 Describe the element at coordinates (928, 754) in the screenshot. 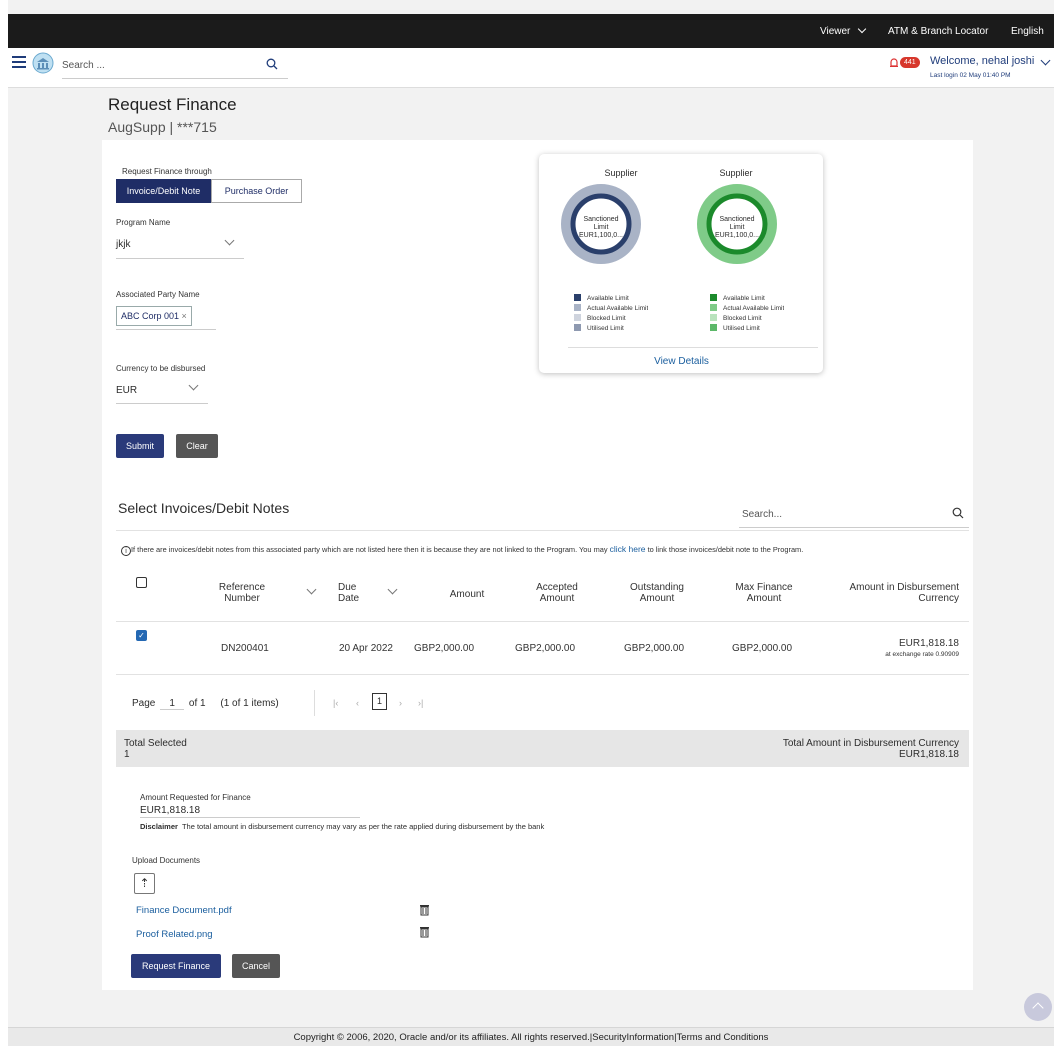

I see `total-amount-value: EUR1,818.18` at that location.